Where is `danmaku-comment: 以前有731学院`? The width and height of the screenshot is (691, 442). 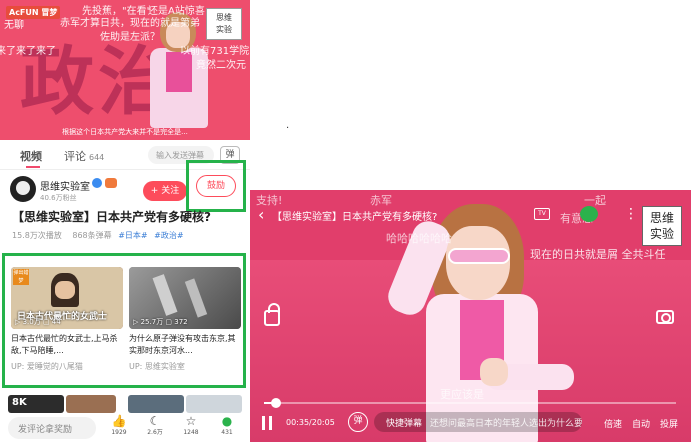
danmaku-comment: 以前有731学院 is located at coordinates (215, 51).